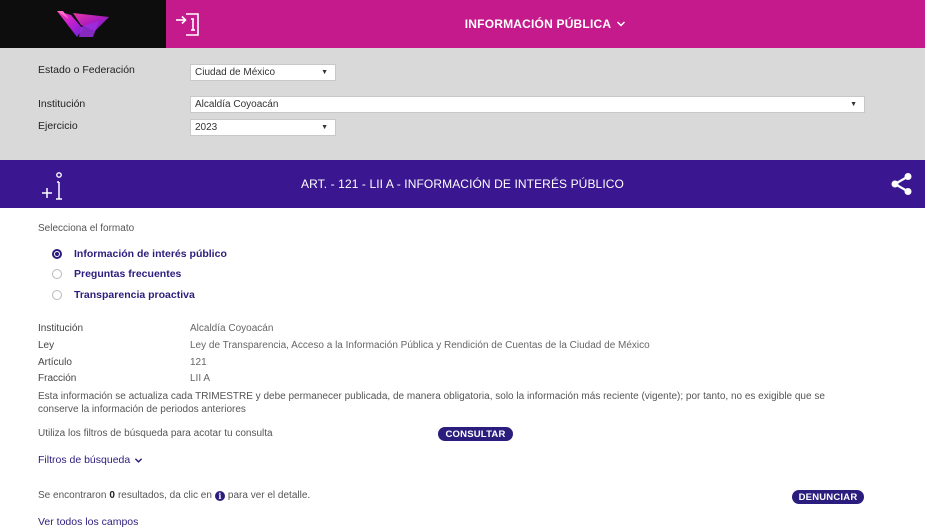  I want to click on ejercicio-select: 2023 ▼, so click(263, 127).